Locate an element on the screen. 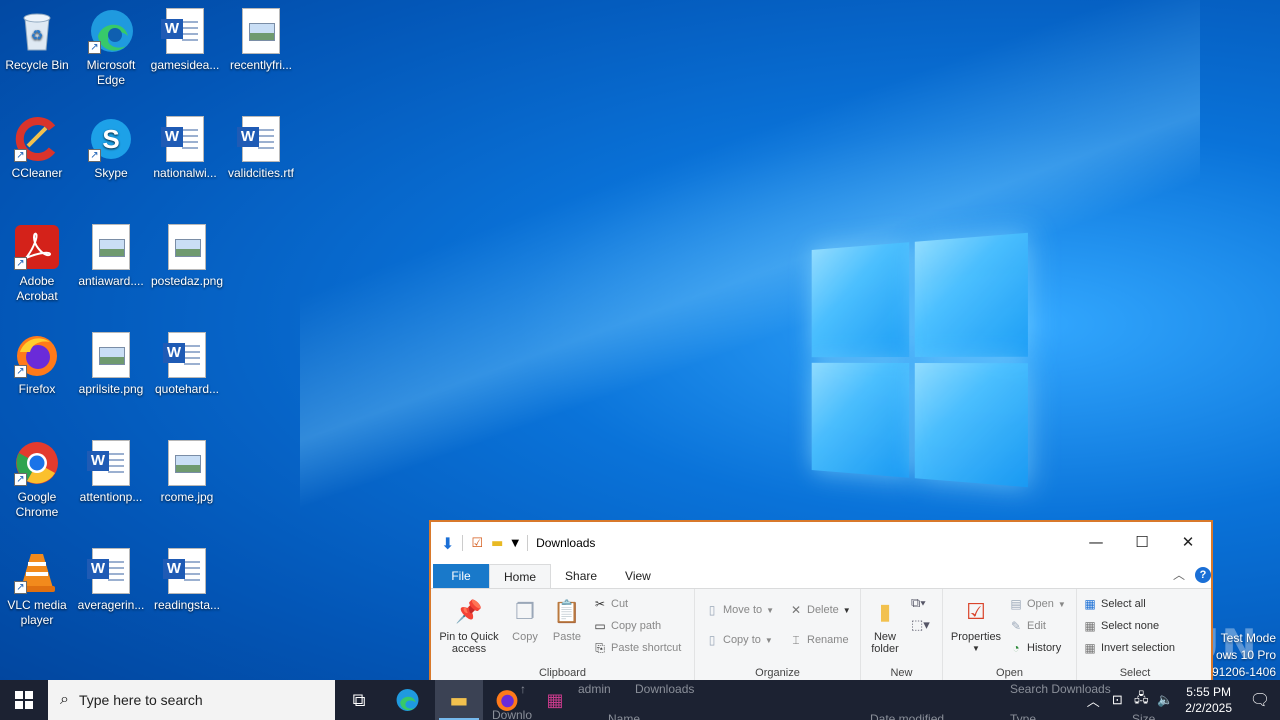 The image size is (1280, 720). desktop-icon-label: postedaz.png is located at coordinates (187, 281).